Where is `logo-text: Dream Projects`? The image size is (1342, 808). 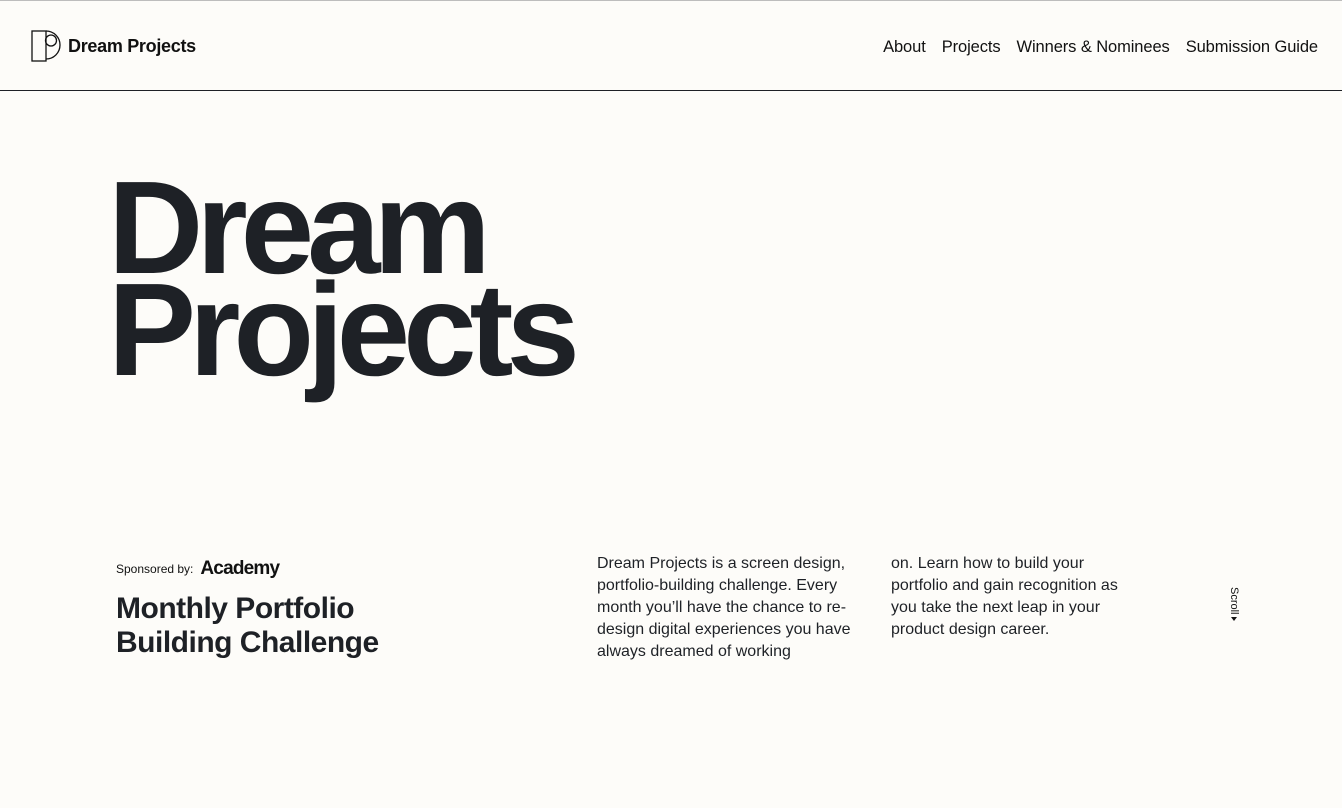
logo-text: Dream Projects is located at coordinates (132, 45).